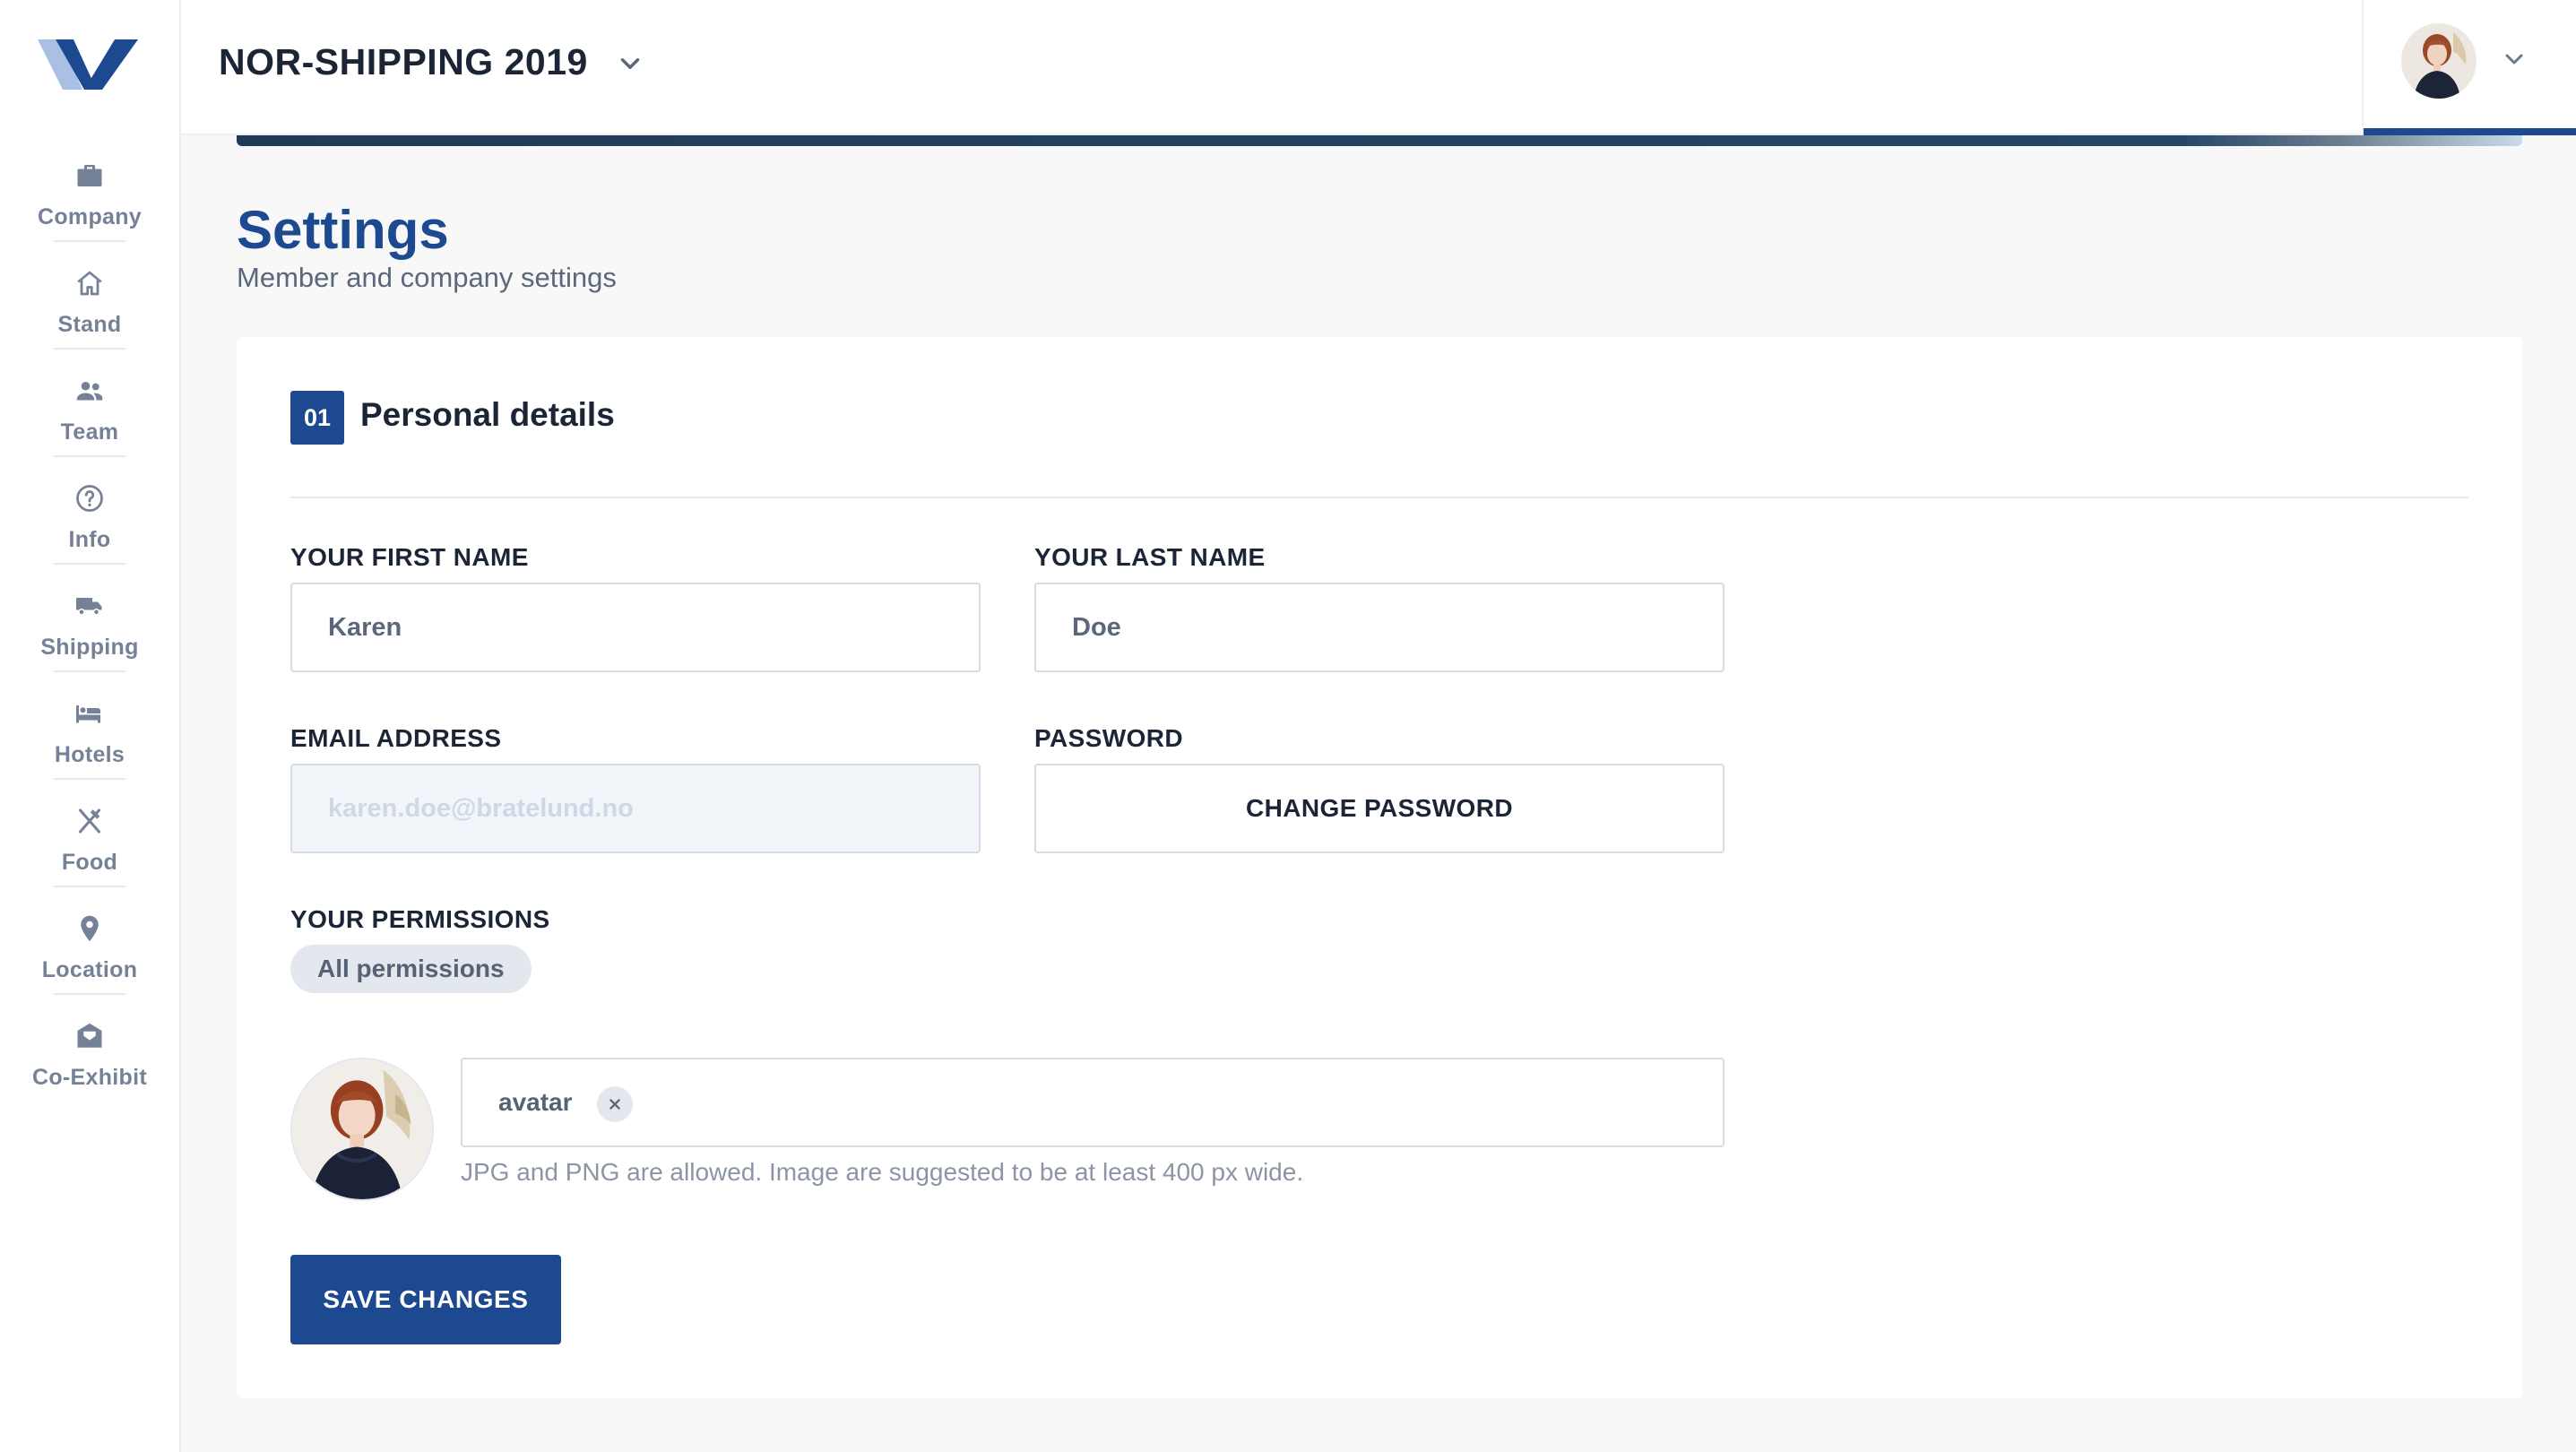  I want to click on sidebar-item-label: Shipping, so click(89, 647).